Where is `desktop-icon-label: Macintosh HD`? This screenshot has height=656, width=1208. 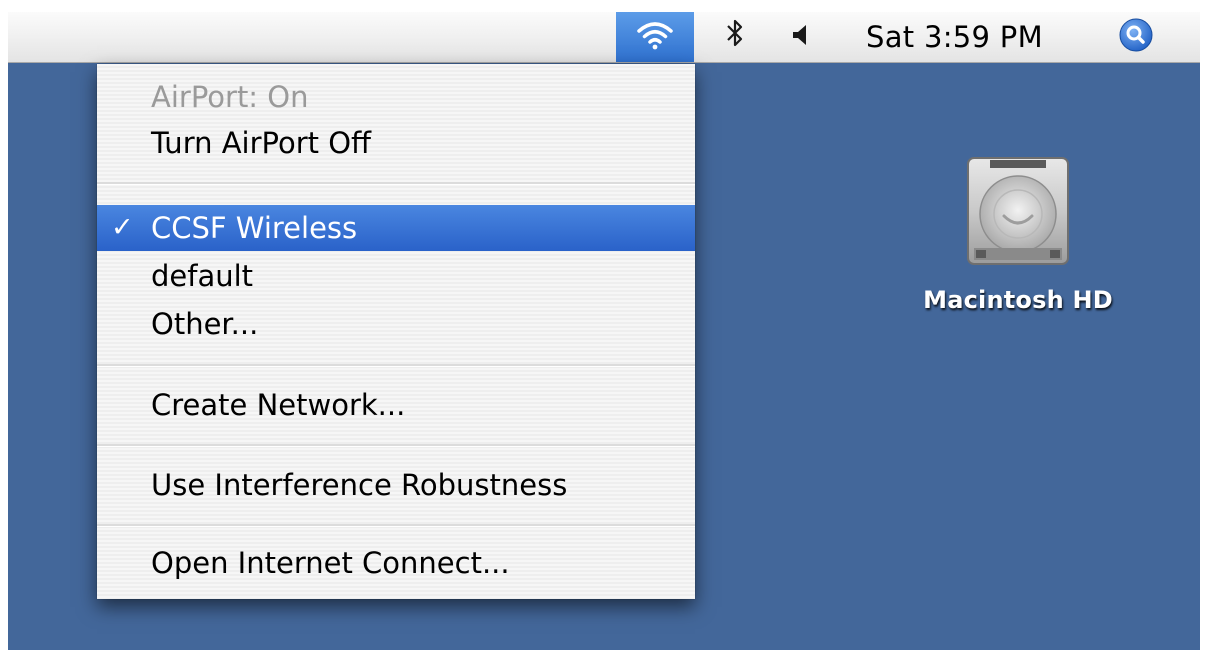
desktop-icon-label: Macintosh HD is located at coordinates (1018, 300).